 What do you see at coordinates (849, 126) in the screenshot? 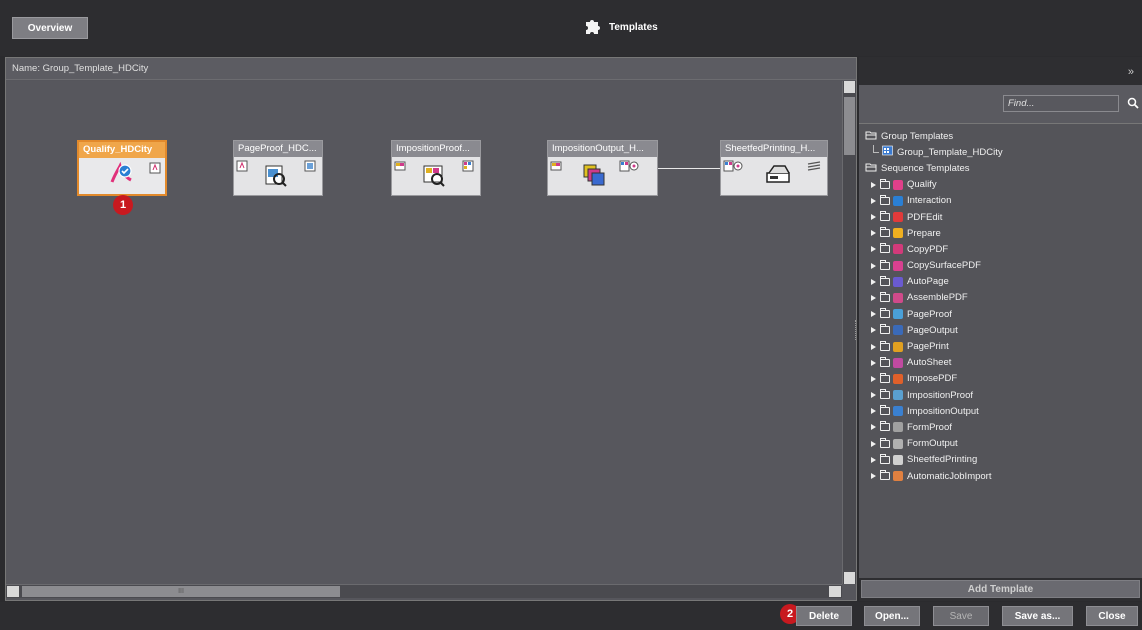
I see `vertical-scroll-thumb` at bounding box center [849, 126].